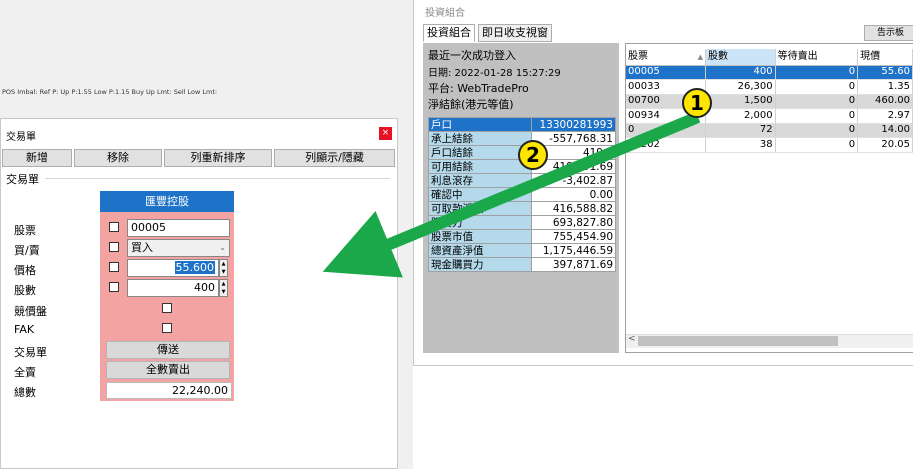 The height and width of the screenshot is (469, 913). I want to click on step-marker-1: 1, so click(697, 103).